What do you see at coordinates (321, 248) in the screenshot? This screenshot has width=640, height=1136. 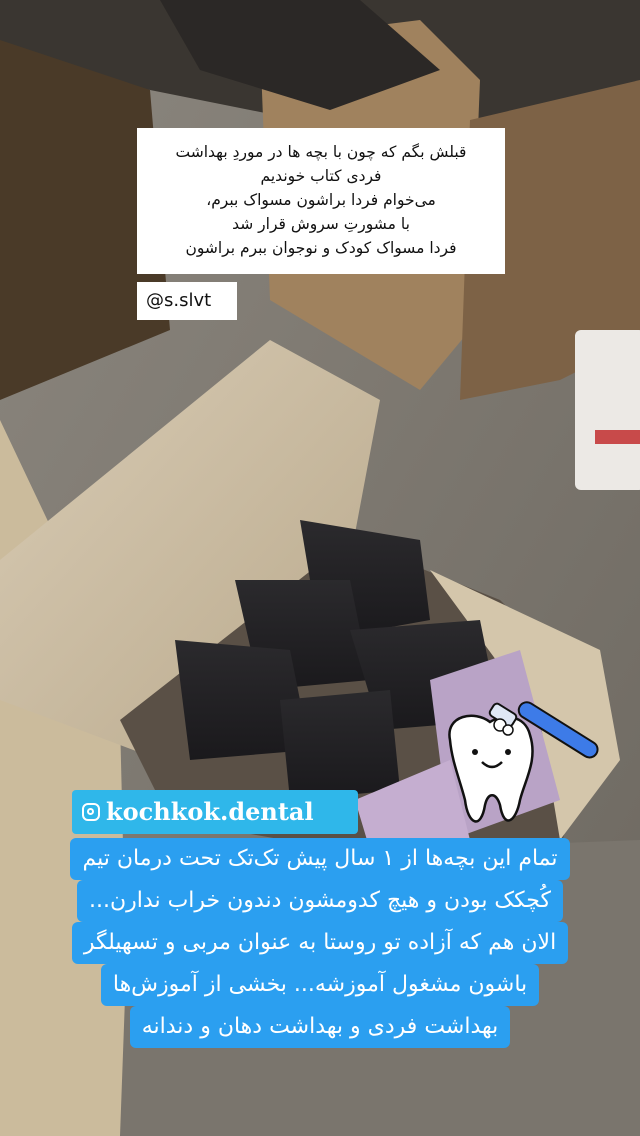 I see `caption-line: فردا مسواک کودک و نوجوان ببرم براشون` at bounding box center [321, 248].